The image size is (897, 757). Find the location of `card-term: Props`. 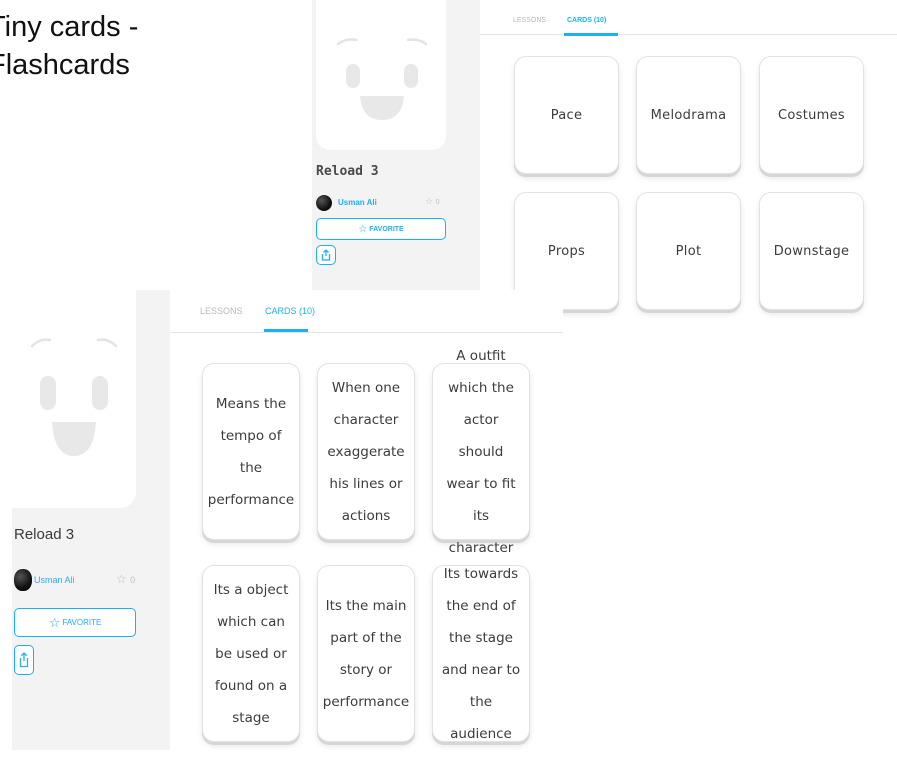

card-term: Props is located at coordinates (566, 251).